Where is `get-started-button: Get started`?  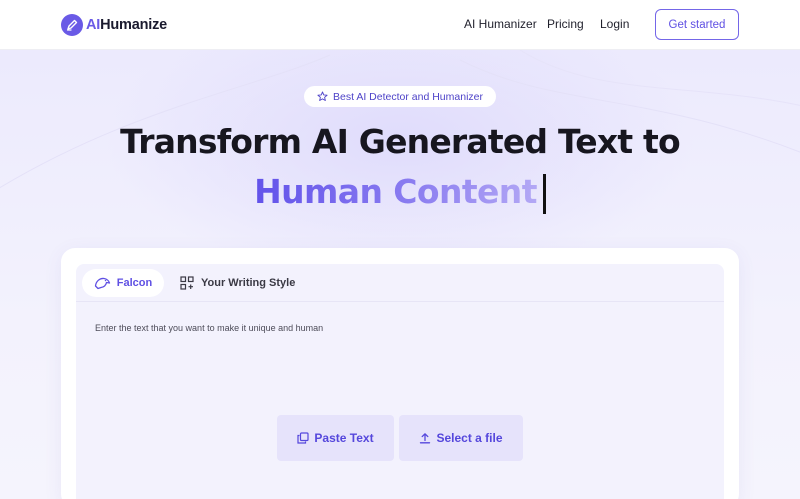
get-started-button: Get started is located at coordinates (697, 24).